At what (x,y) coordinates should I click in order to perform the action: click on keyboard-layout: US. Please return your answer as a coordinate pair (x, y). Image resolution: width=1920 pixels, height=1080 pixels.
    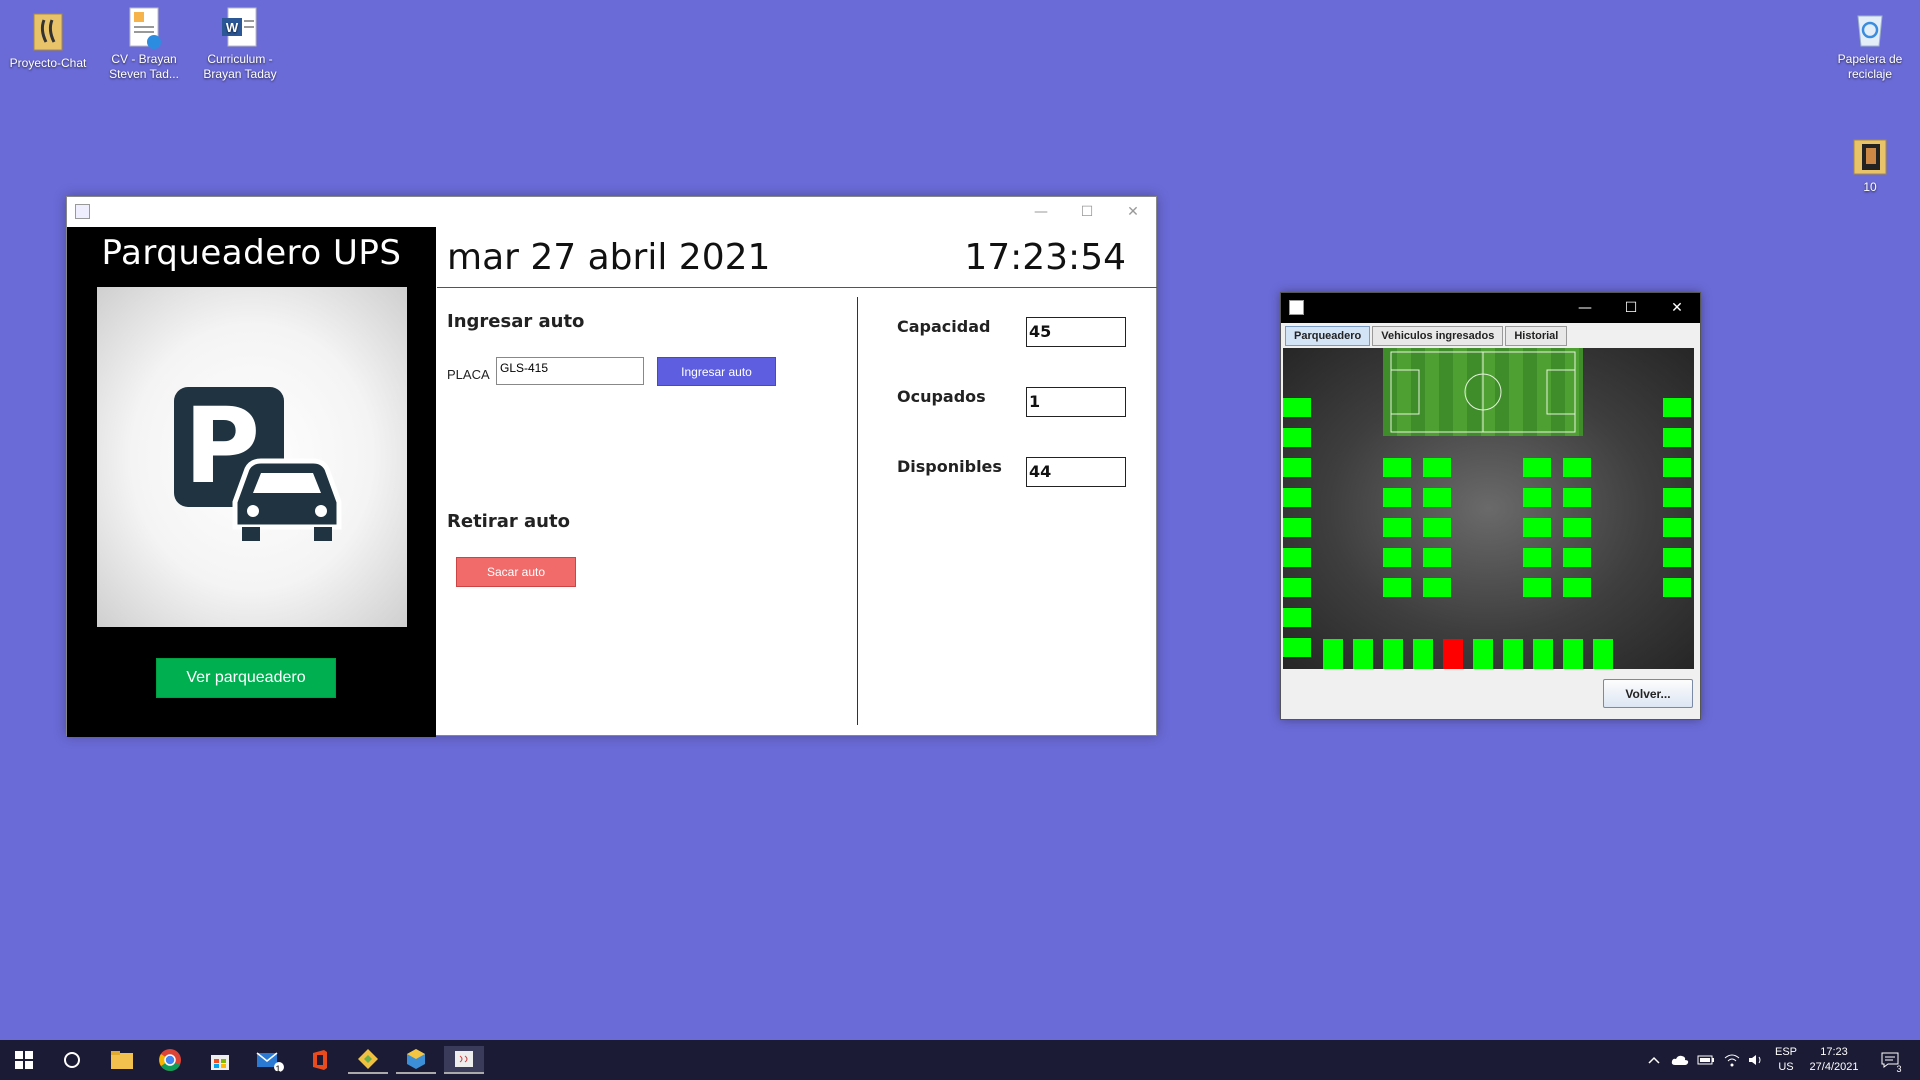
    Looking at the image, I should click on (1786, 1067).